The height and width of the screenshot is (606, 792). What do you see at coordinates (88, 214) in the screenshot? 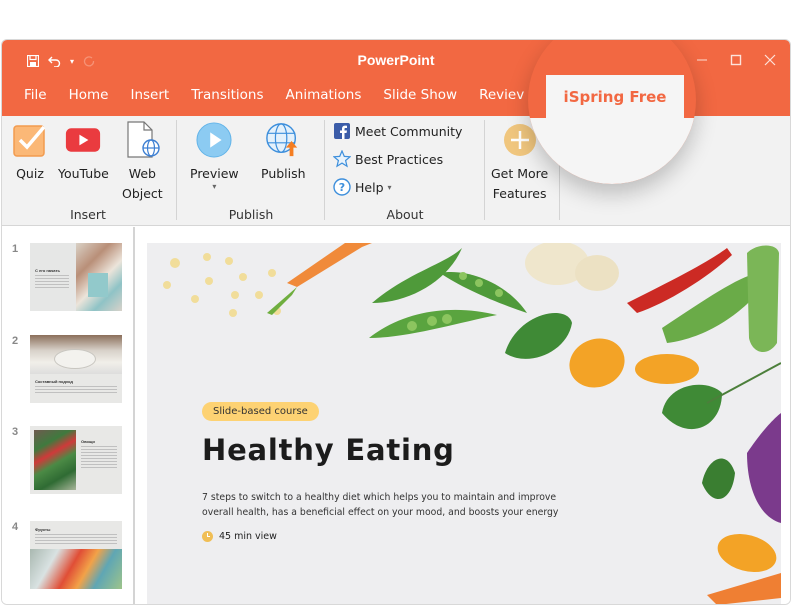
I see `group-label-insert: Insert` at bounding box center [88, 214].